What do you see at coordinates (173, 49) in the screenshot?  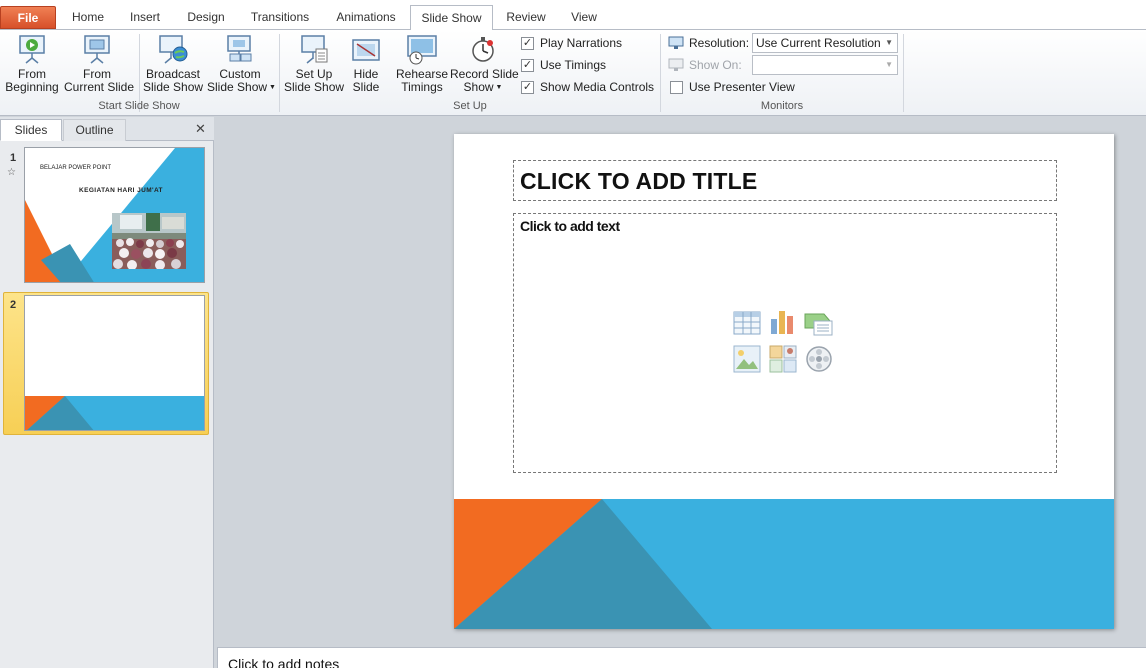 I see `broadcast-globe-icon` at bounding box center [173, 49].